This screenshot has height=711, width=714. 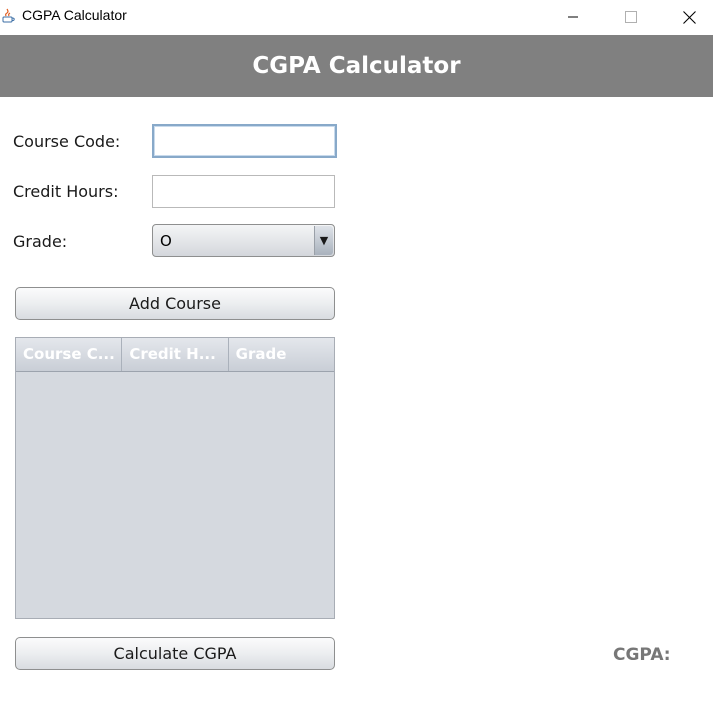 What do you see at coordinates (40, 241) in the screenshot?
I see `grade-label: Grade:` at bounding box center [40, 241].